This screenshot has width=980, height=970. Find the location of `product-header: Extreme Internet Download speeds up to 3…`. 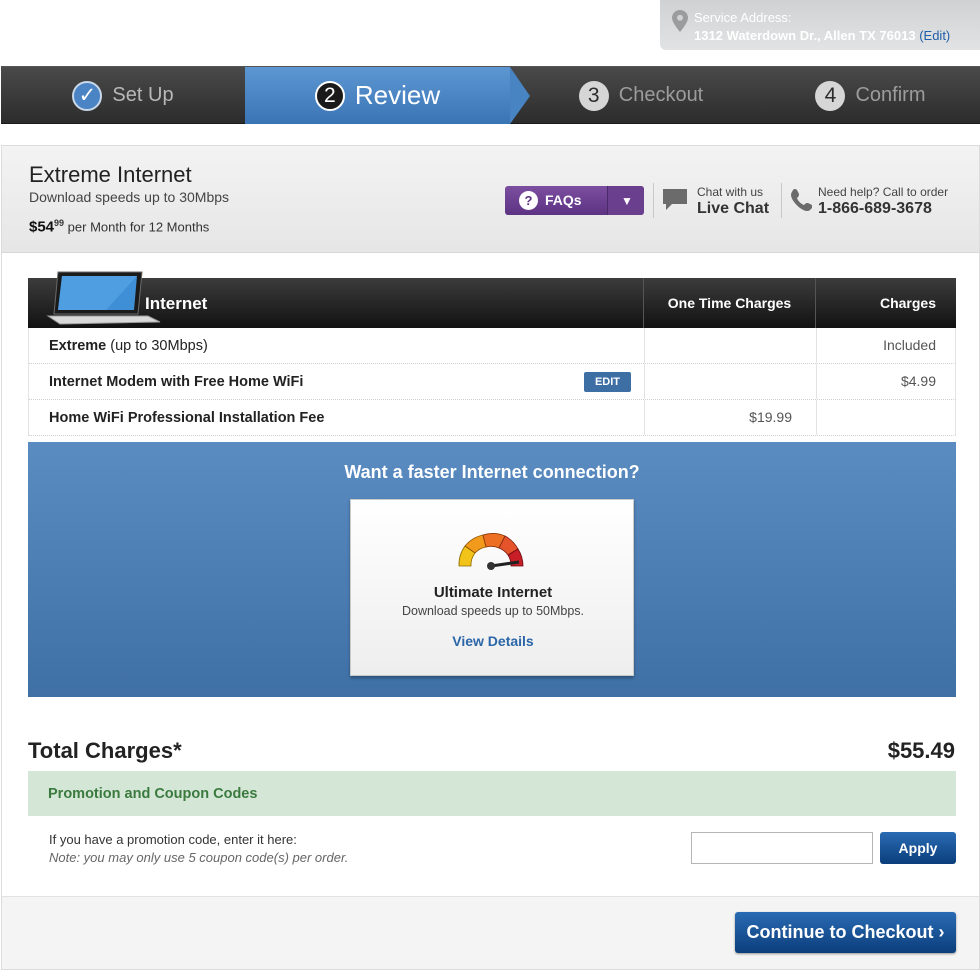

product-header: Extreme Internet Download speeds up to 3… is located at coordinates (490, 199).